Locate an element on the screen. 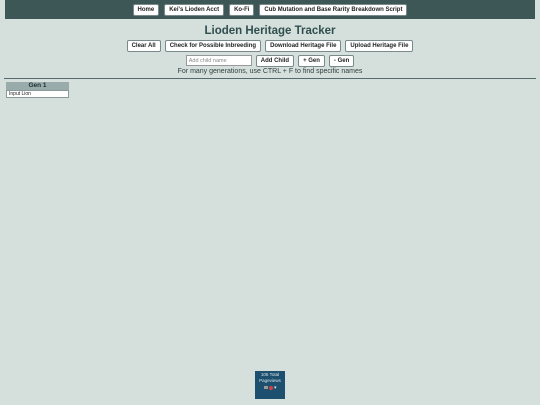 Image resolution: width=540 pixels, height=405 pixels. pageview-counter-badge: 105 Total Pageviews ▾ is located at coordinates (270, 385).